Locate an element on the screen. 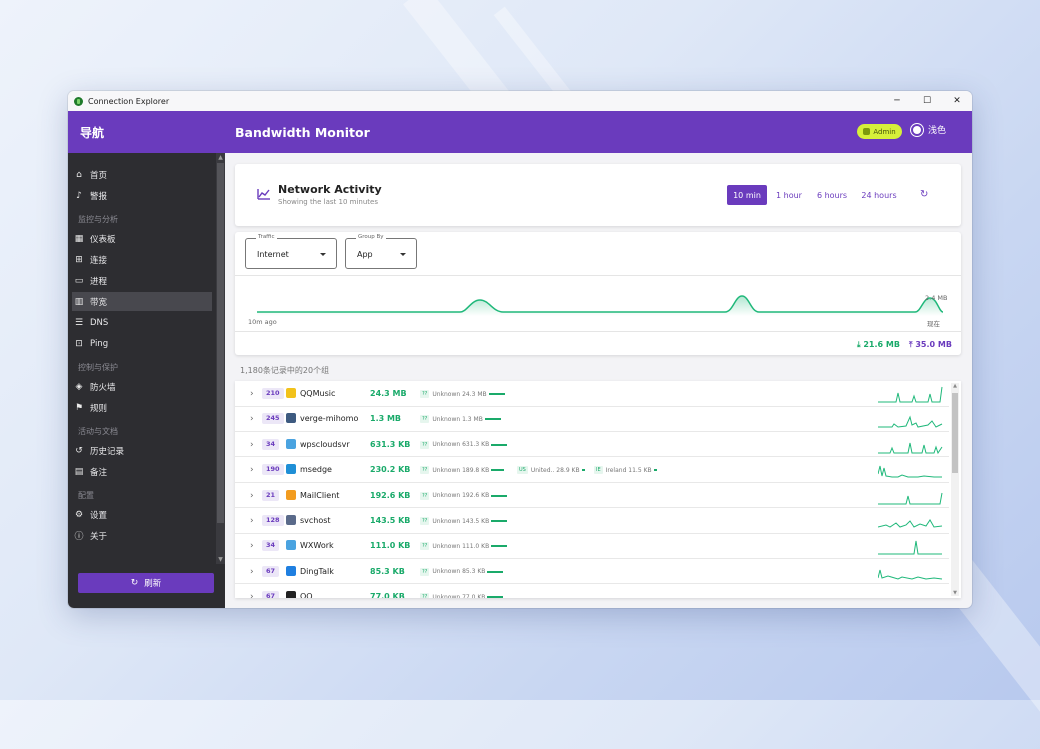 Image resolution: width=1040 pixels, height=749 pixels. destination-chip: ?? Unknown 24.3 MB is located at coordinates (462, 394).